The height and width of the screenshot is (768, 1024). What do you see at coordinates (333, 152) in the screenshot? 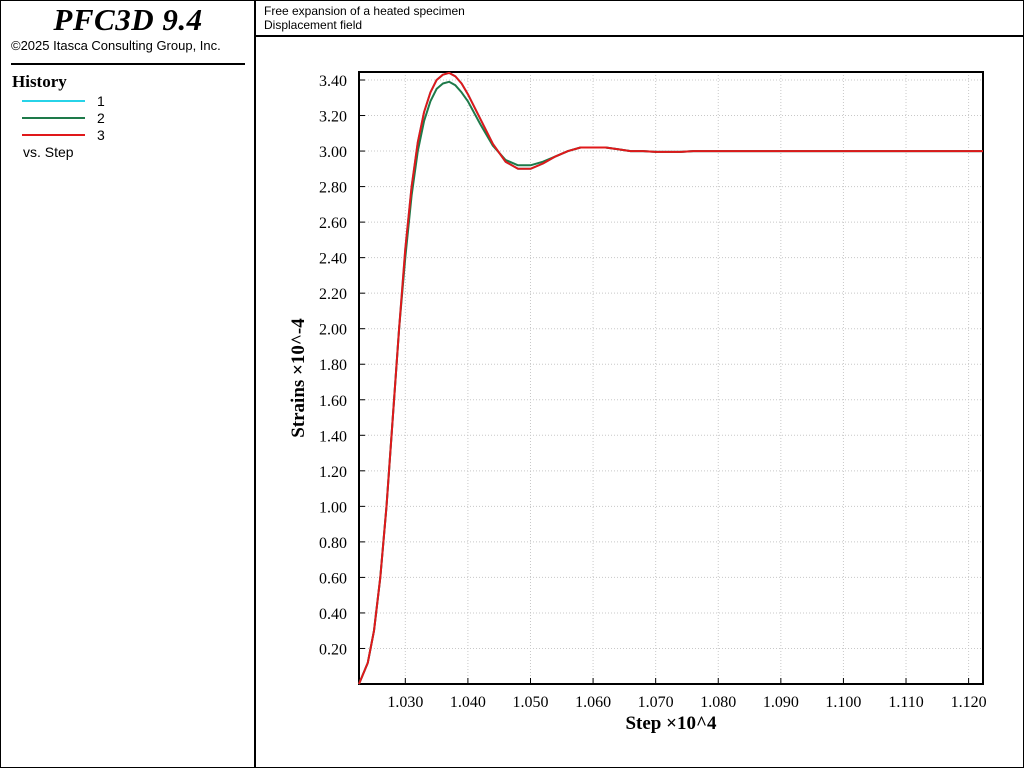
I see `y-tick-label-14: 3.00` at bounding box center [333, 152].